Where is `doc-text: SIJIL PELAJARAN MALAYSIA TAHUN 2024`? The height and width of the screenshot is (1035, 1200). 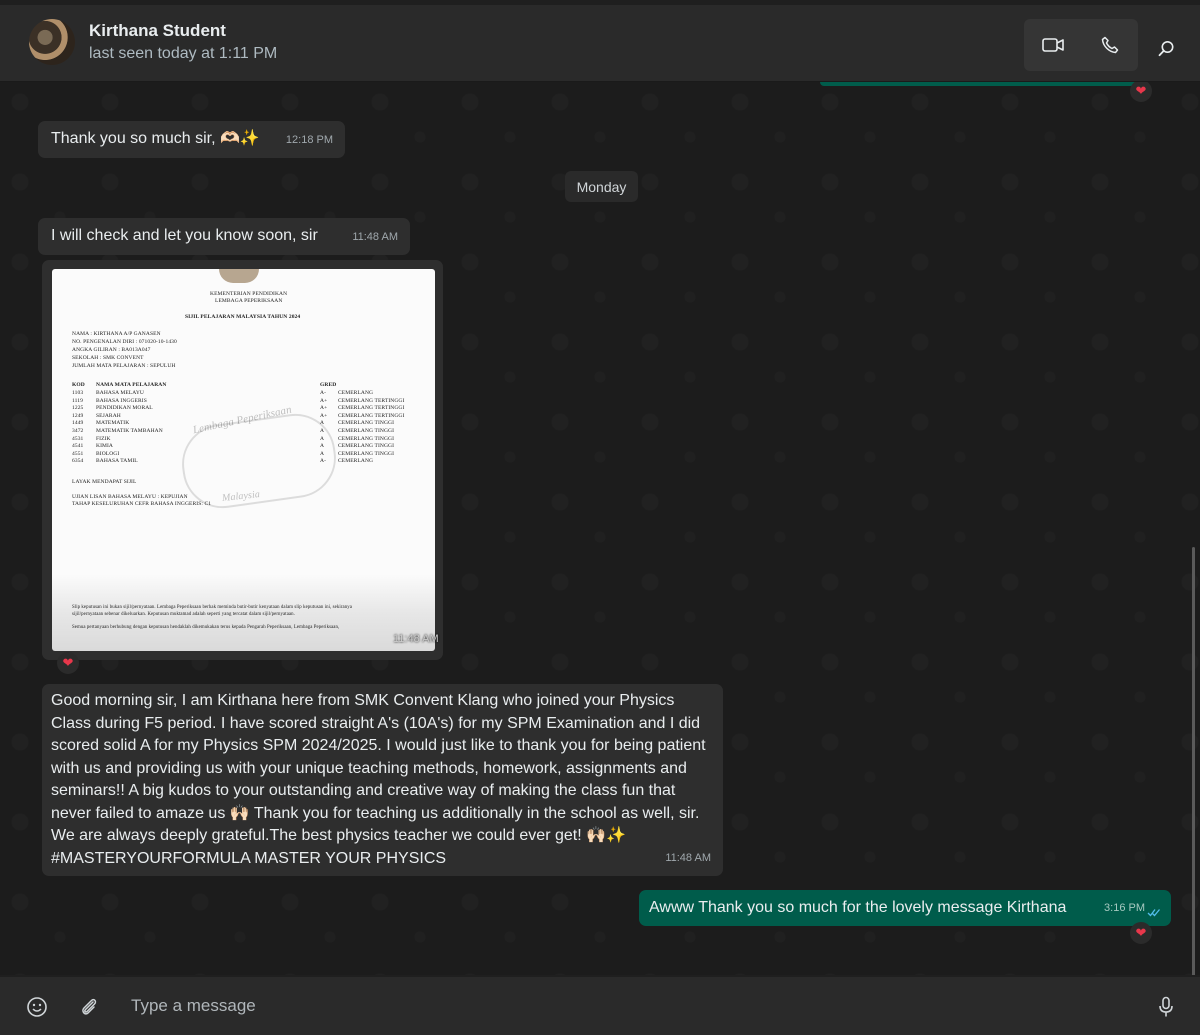
doc-text: SIJIL PELAJARAN MALAYSIA TAHUN 2024 is located at coordinates (243, 317).